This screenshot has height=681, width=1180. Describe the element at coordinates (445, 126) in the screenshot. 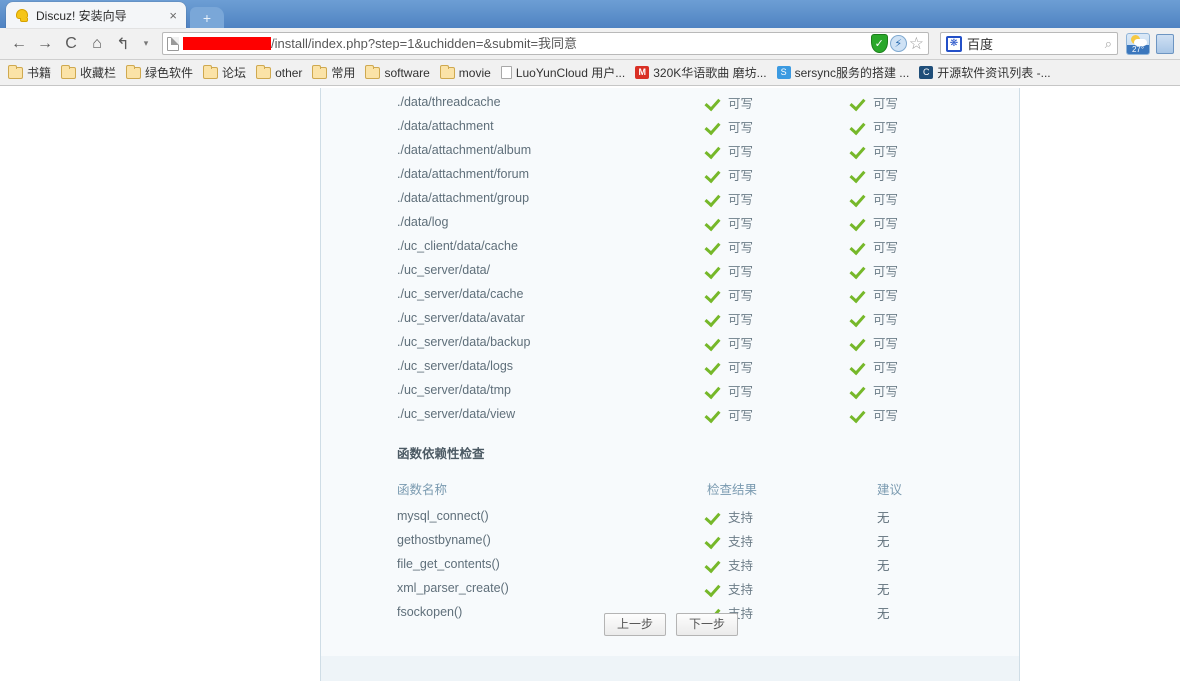

I see `directory-path: ./data/attachment` at that location.